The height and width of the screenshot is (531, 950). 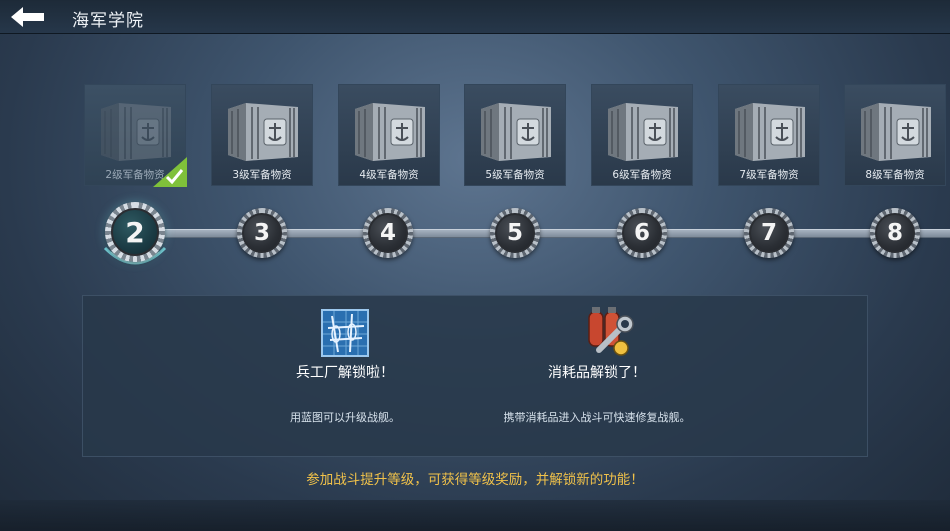 What do you see at coordinates (769, 175) in the screenshot?
I see `crate-label: 7级军备物资` at bounding box center [769, 175].